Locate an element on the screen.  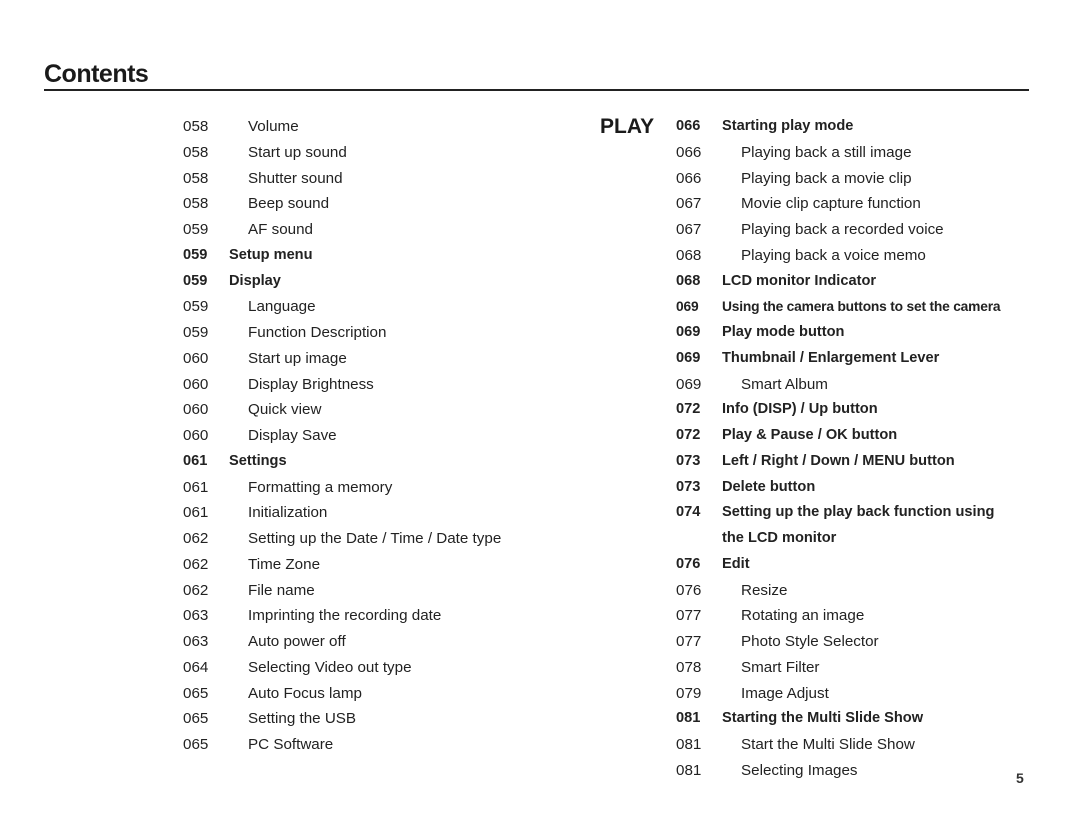
toc-entry: 078 Smart Filter is located at coordinates (838, 668).